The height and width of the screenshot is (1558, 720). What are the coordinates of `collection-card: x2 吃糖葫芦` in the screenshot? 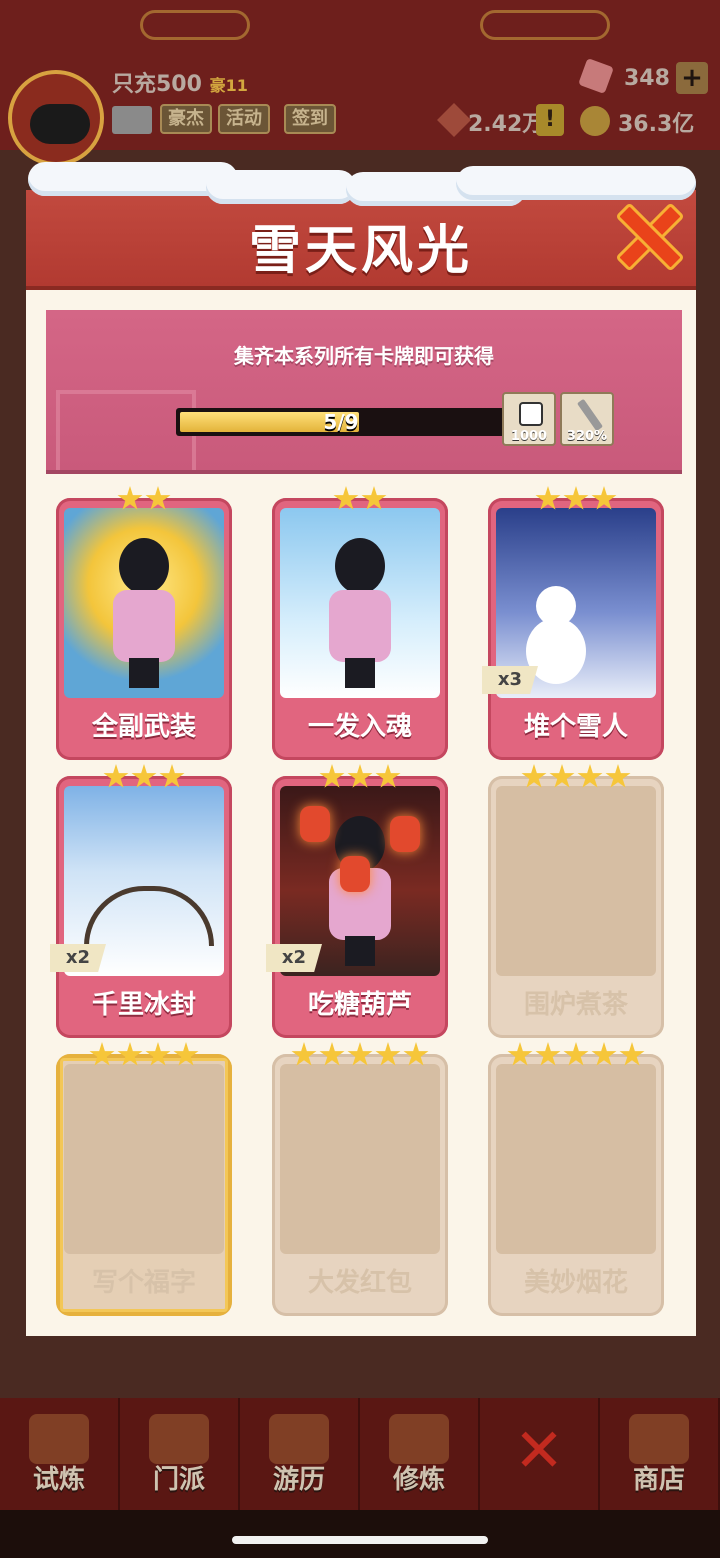 It's located at (357, 901).